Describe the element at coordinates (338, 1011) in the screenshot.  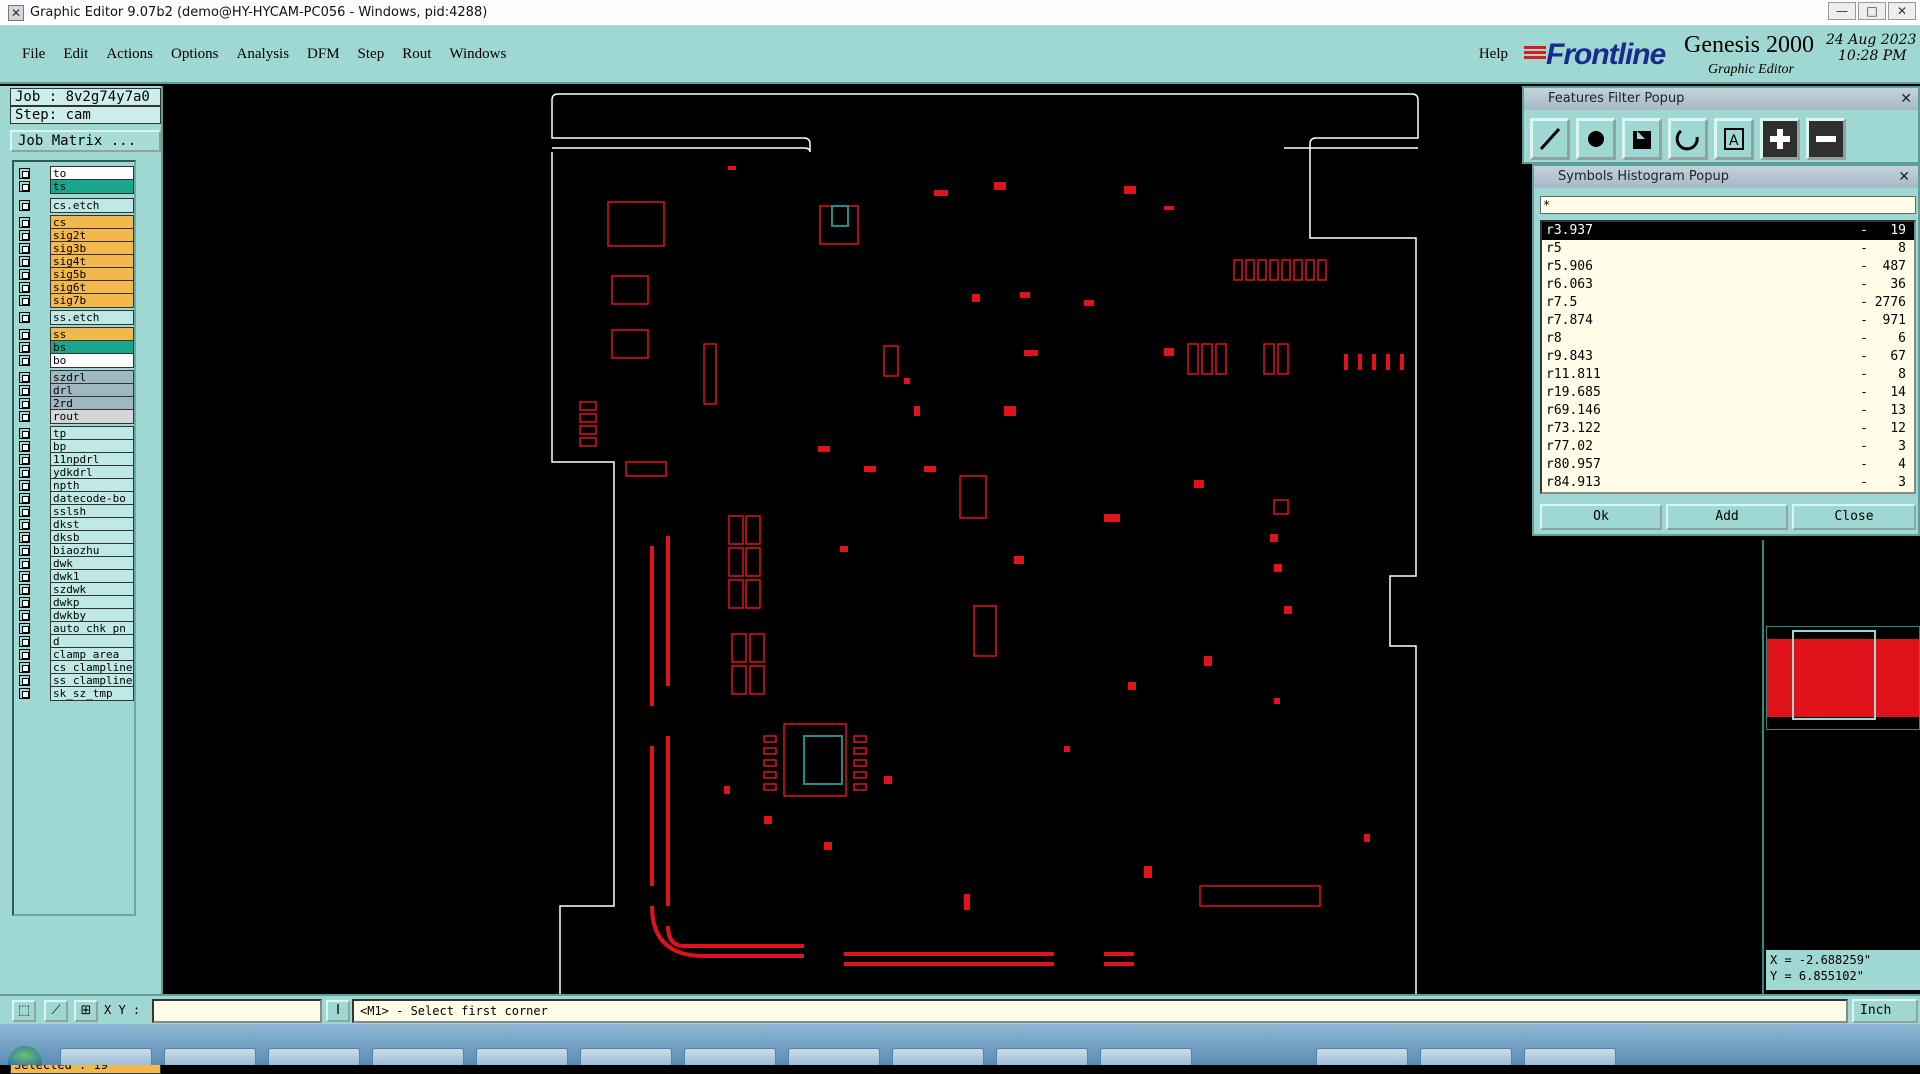
I see `cursor-icon: I` at that location.